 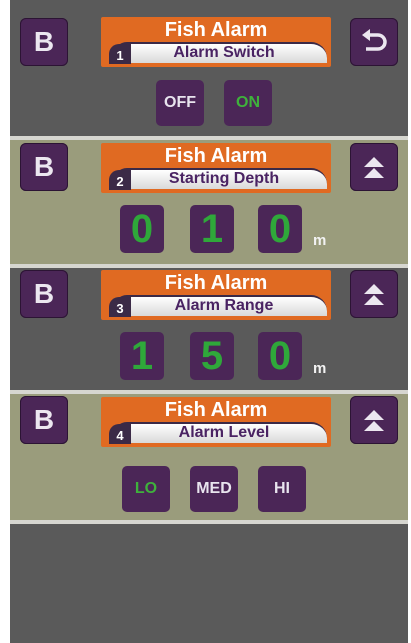 What do you see at coordinates (216, 42) in the screenshot?
I see `section-header: Fish Alarm 1 Alarm Switch` at bounding box center [216, 42].